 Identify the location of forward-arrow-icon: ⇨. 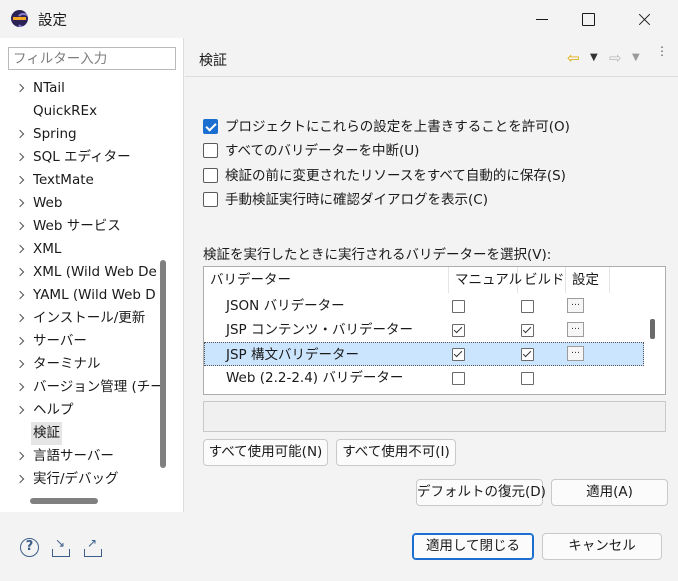
(615, 58).